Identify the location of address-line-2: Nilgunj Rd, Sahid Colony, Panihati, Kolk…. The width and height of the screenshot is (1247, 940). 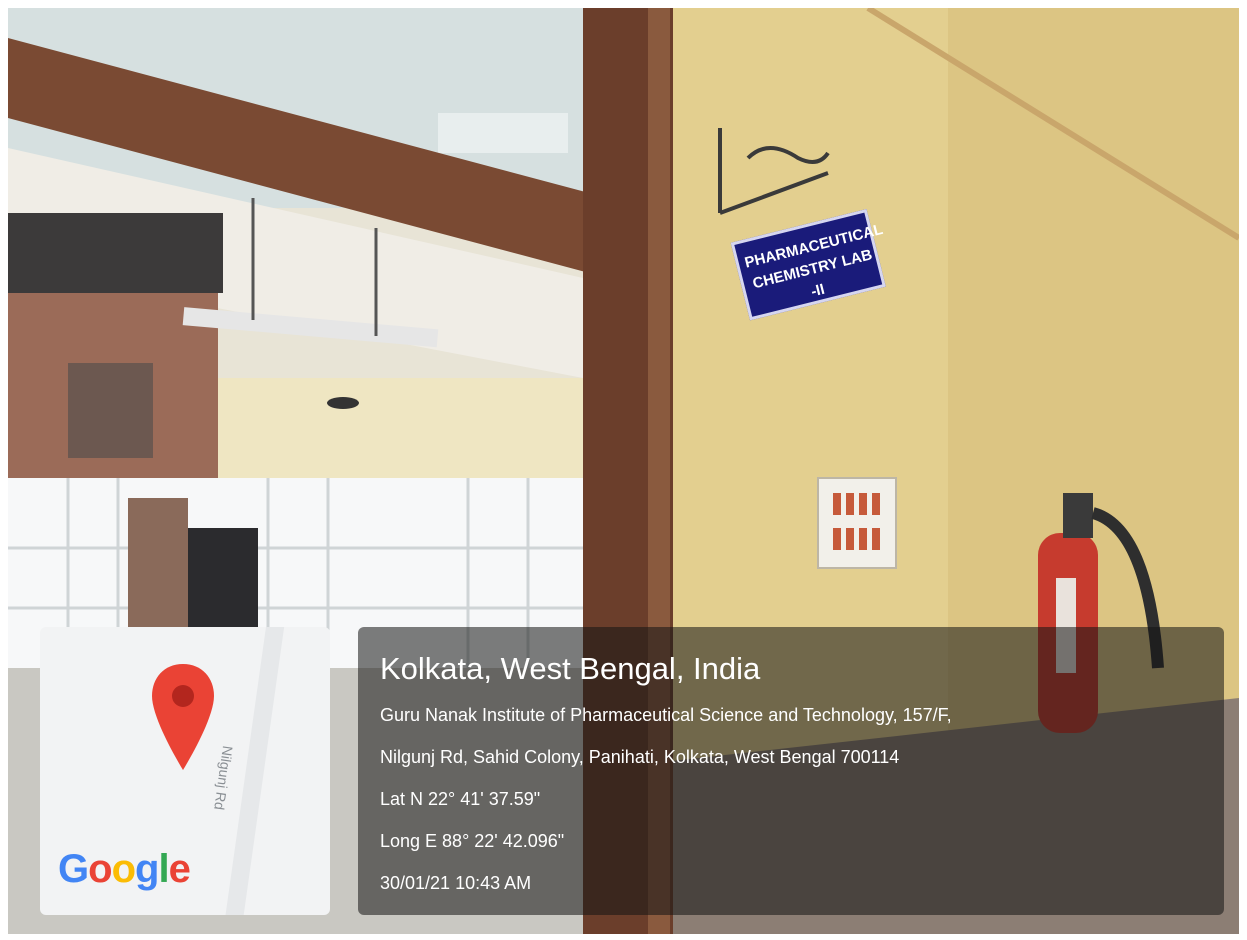
(640, 757).